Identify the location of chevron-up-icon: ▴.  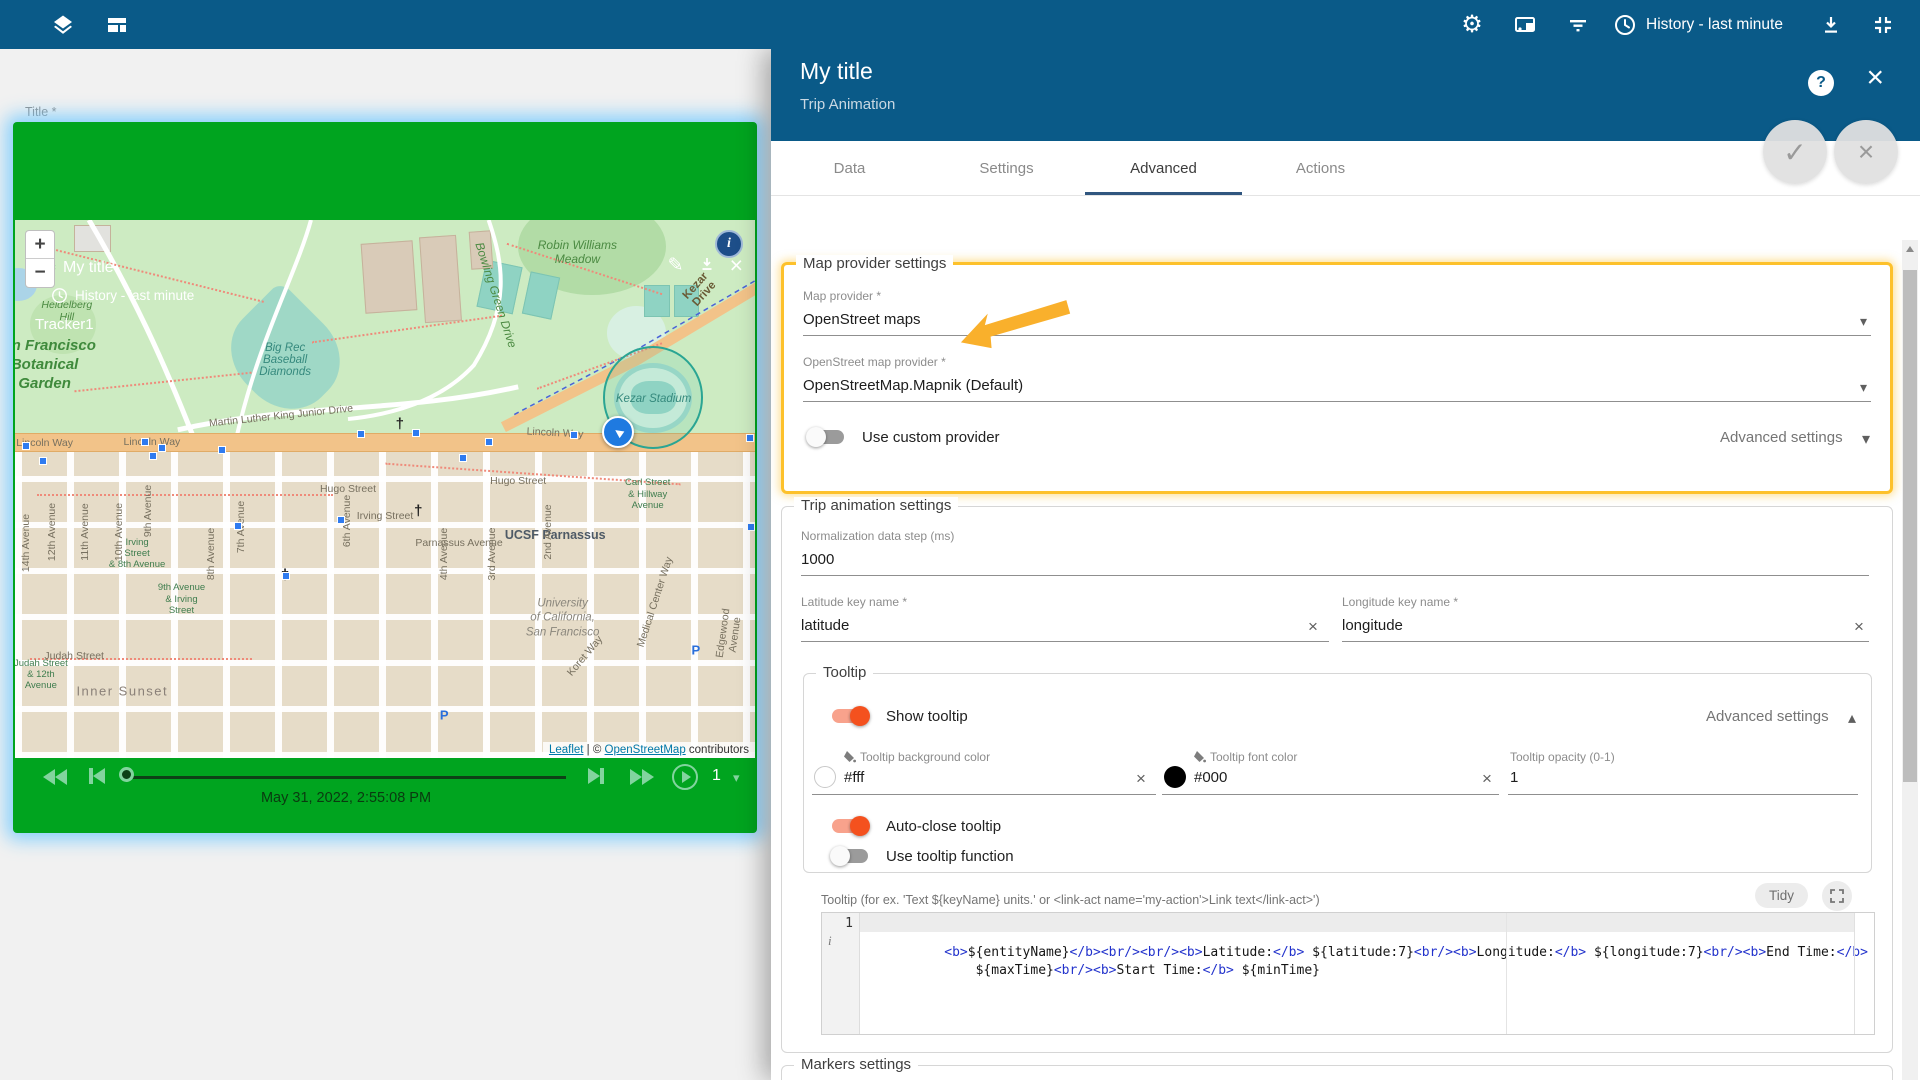
(1852, 718).